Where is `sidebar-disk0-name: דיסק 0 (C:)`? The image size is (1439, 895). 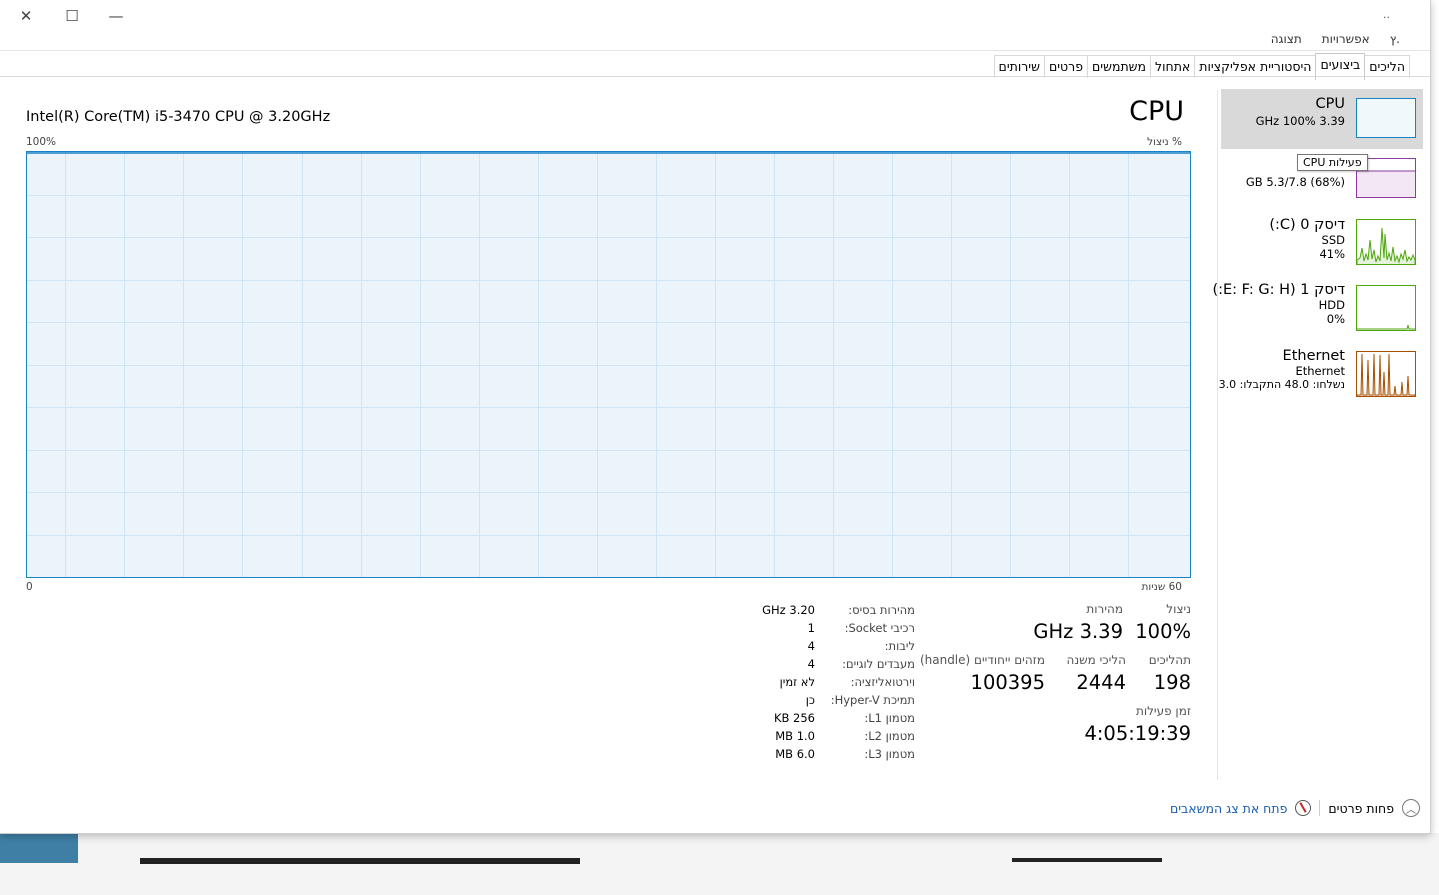 sidebar-disk0-name: דיסק 0 (C:) is located at coordinates (1307, 225).